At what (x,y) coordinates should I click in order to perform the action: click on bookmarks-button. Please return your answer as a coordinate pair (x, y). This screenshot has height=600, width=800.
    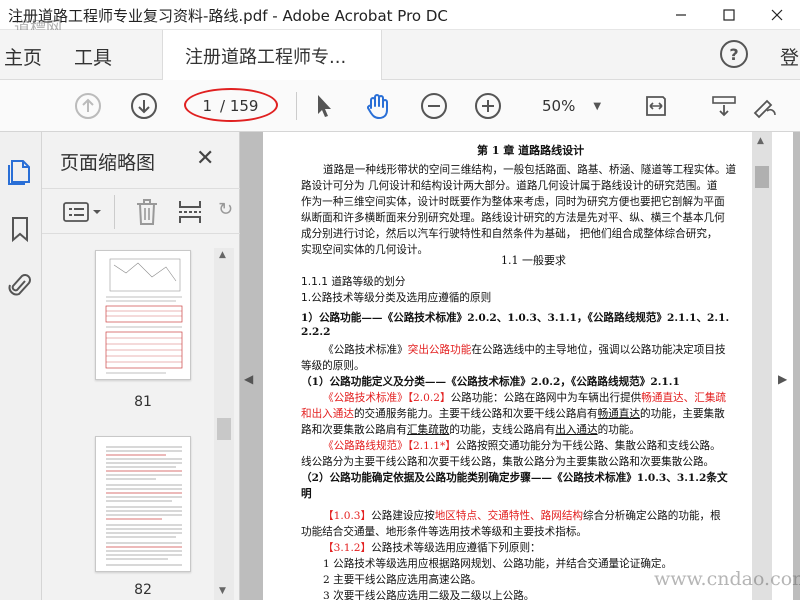
    Looking at the image, I should click on (20, 229).